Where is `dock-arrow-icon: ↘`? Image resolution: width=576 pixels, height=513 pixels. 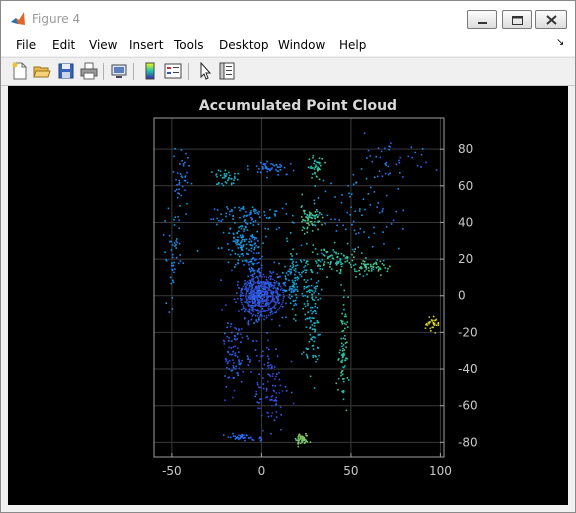
dock-arrow-icon: ↘ is located at coordinates (560, 42).